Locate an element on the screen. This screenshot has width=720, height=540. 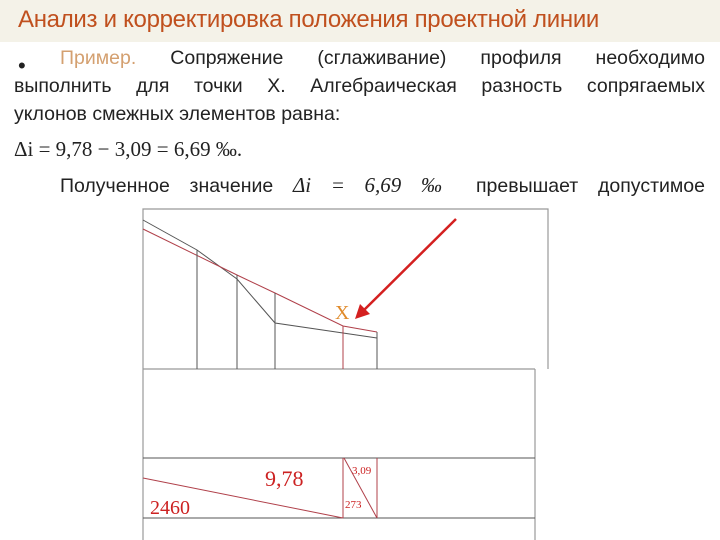
length-right-label: 273 is located at coordinates (353, 505).